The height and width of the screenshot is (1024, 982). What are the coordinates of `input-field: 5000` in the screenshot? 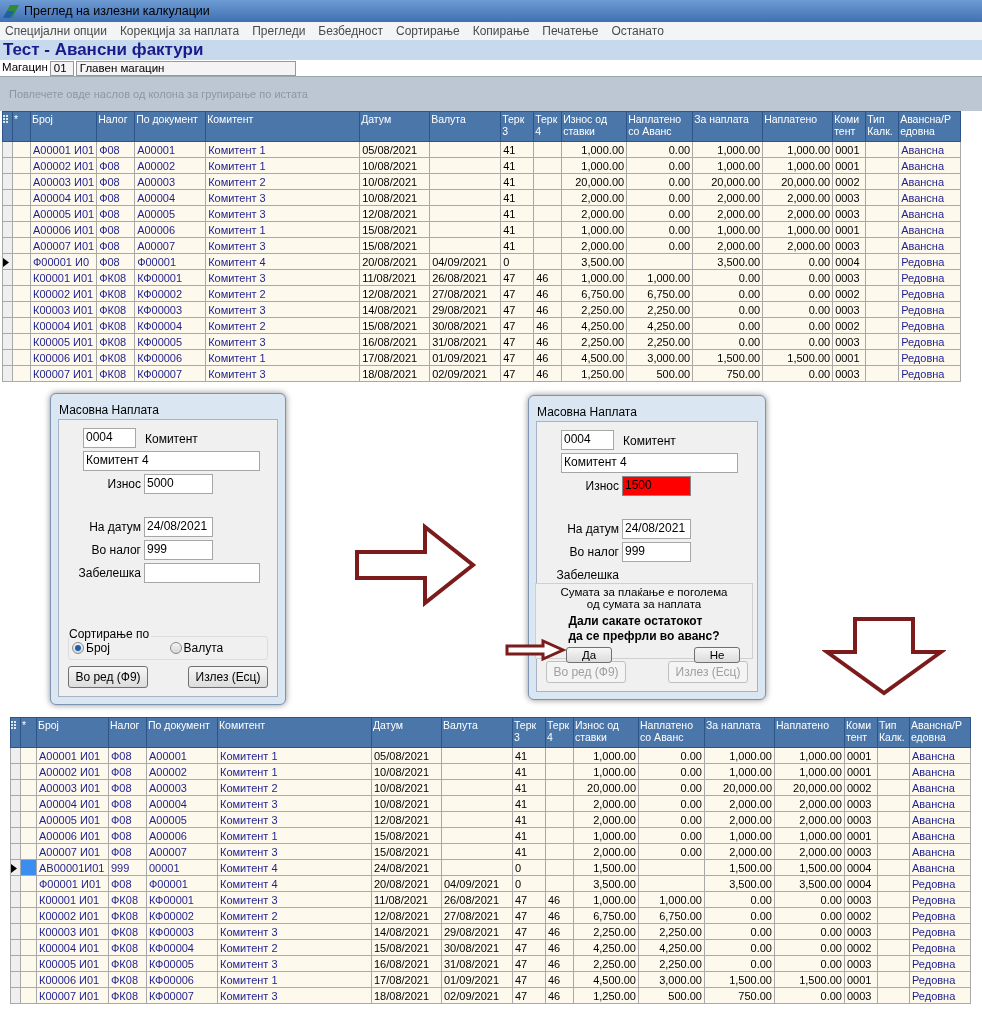 It's located at (178, 484).